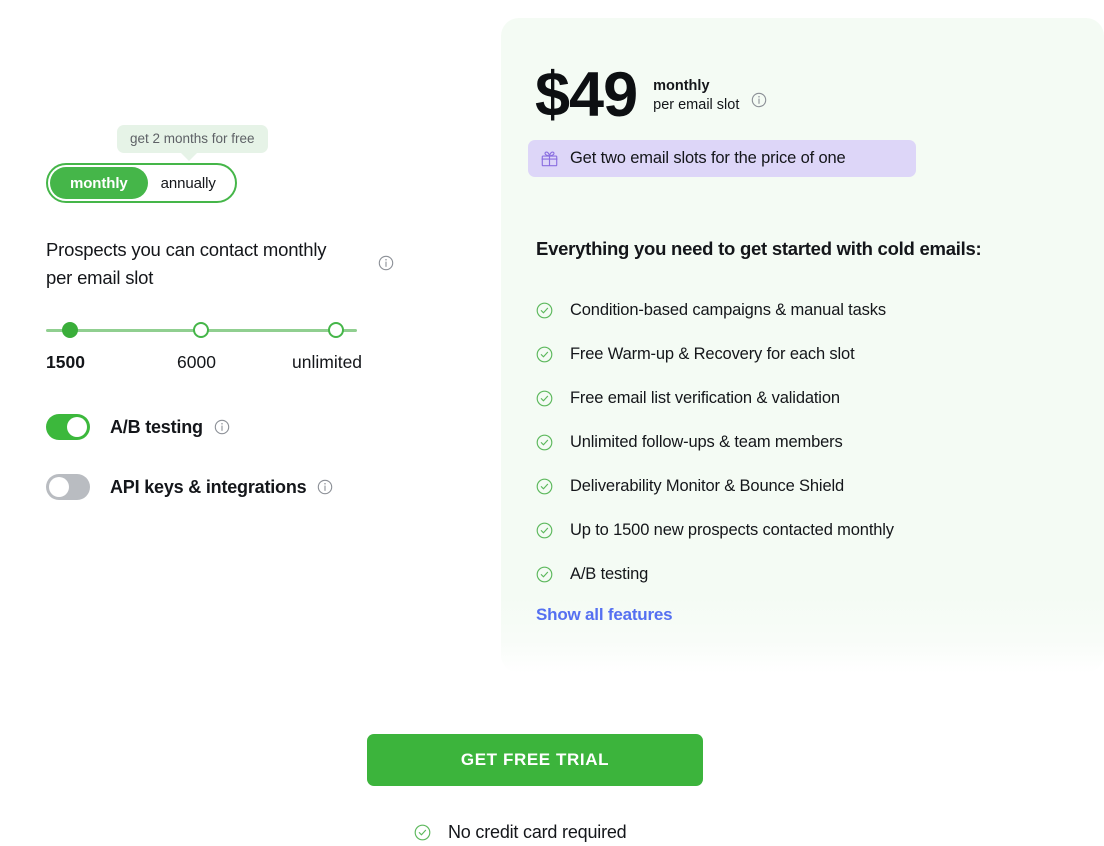  I want to click on billing-period-switch: monthly annually, so click(141, 183).